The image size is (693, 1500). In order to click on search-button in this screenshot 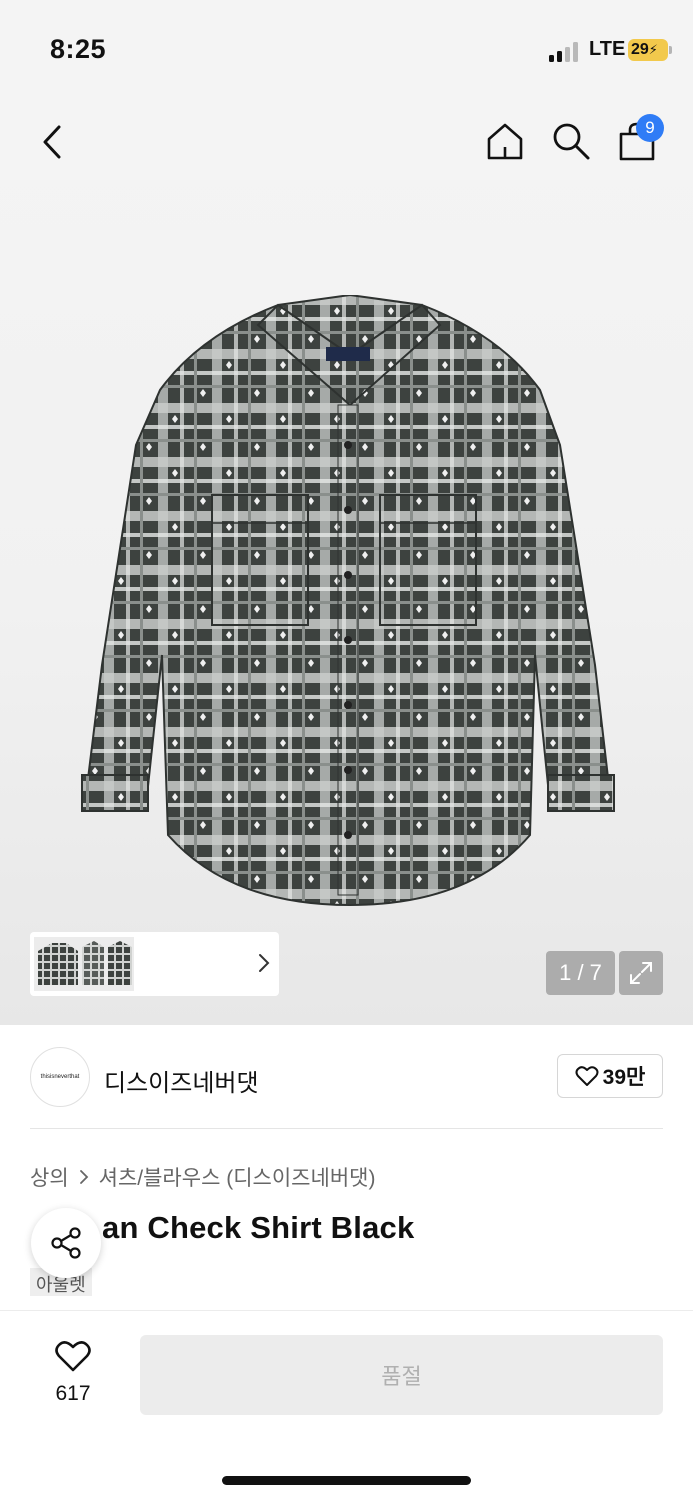, I will do `click(571, 141)`.